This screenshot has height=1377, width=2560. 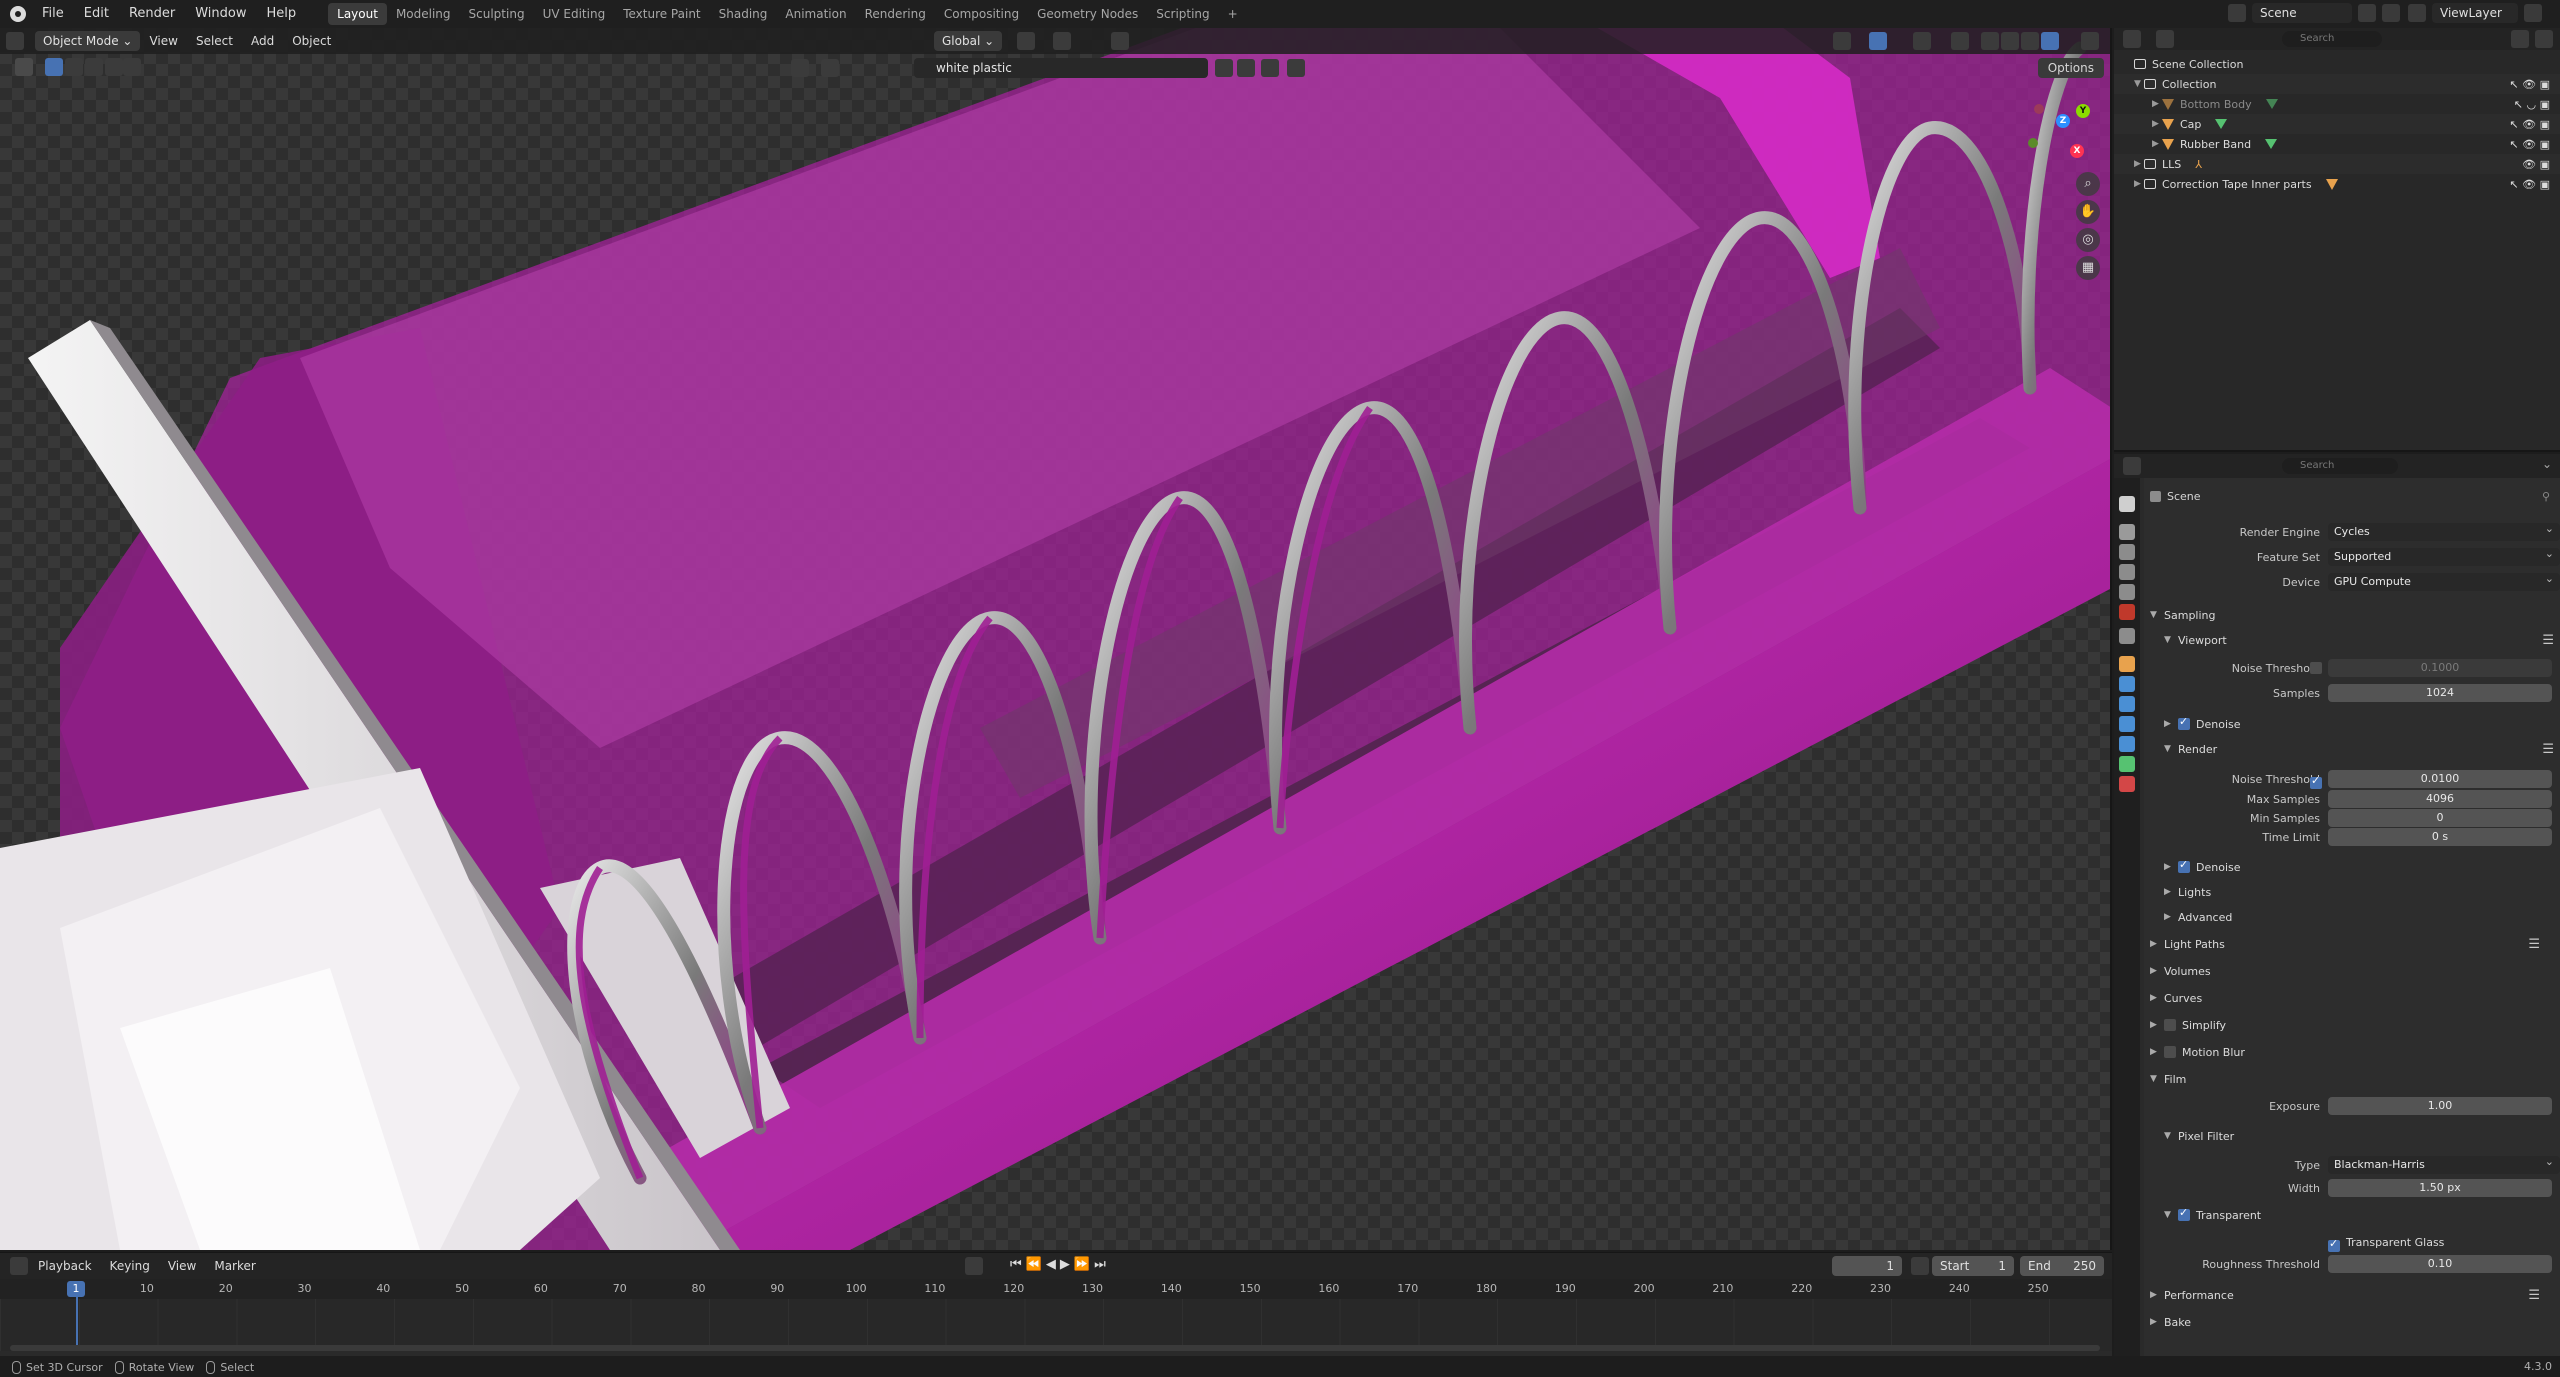 I want to click on tab-rendering: Rendering, so click(x=895, y=14).